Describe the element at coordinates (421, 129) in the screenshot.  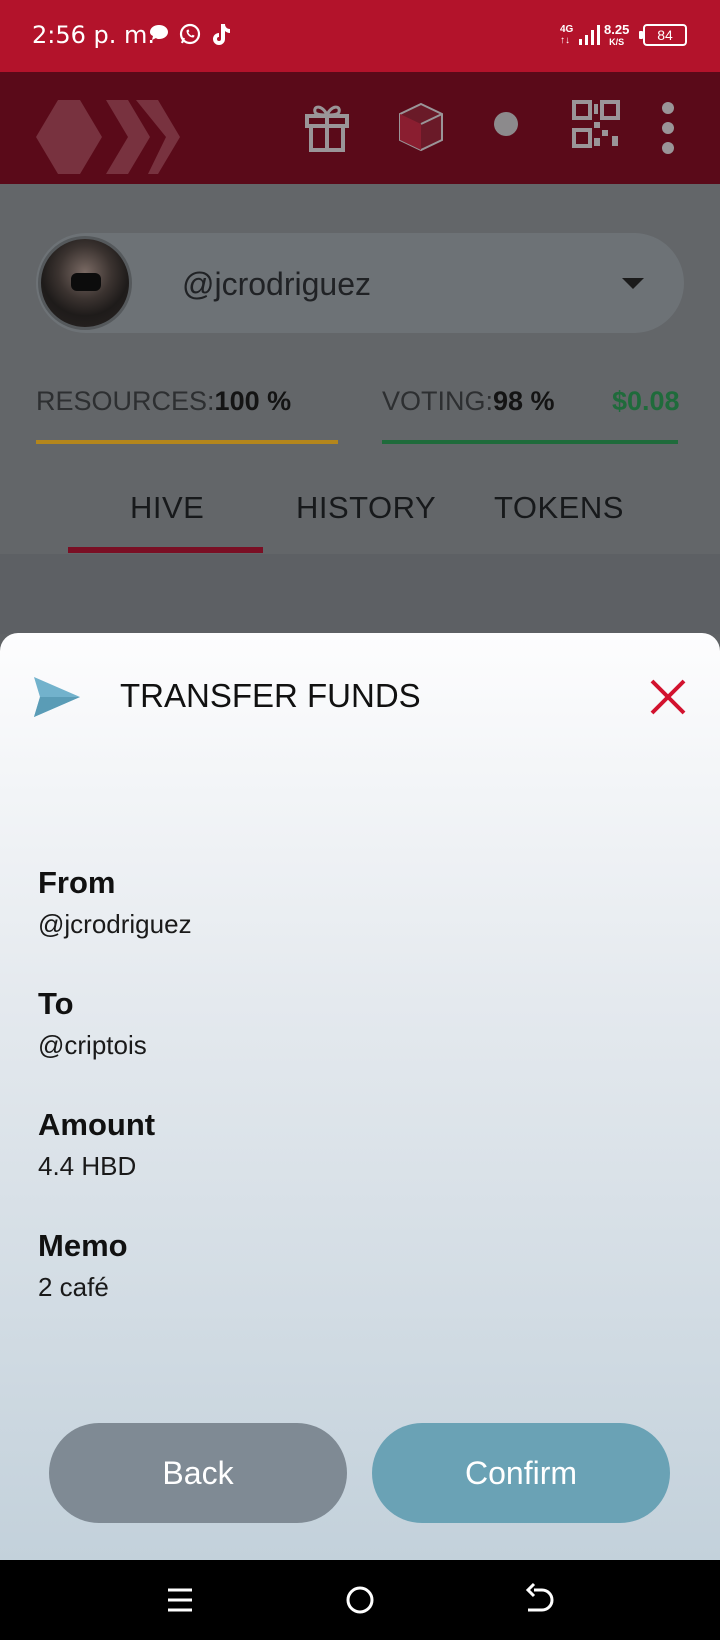
I see `cube-icon` at that location.